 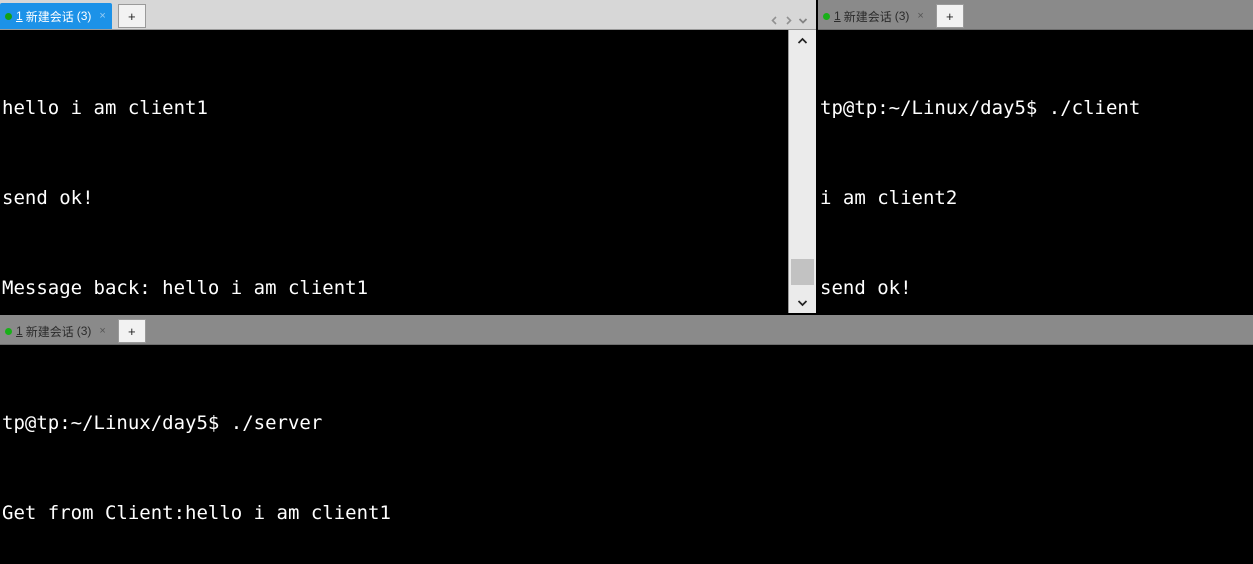 What do you see at coordinates (185, 288) in the screenshot?
I see `terminal-line: Message back: hello i am client1` at bounding box center [185, 288].